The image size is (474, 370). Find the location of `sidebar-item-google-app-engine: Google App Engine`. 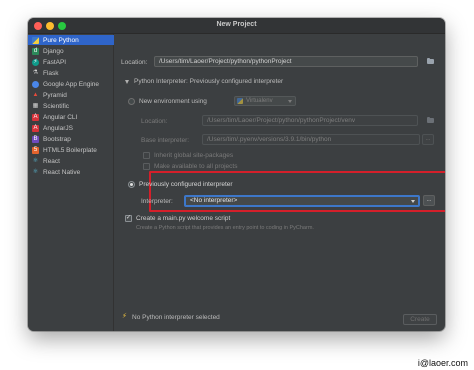

sidebar-item-google-app-engine: Google App Engine is located at coordinates (71, 84).